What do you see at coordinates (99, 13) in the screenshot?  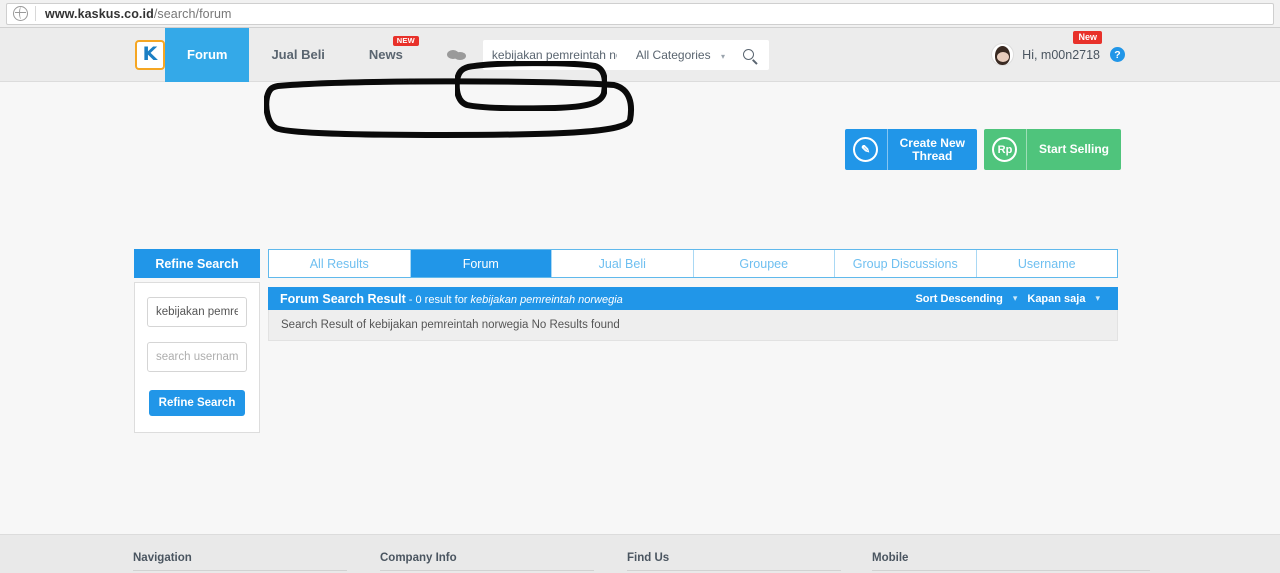 I see `url-domain: www.kaskus.co.id` at bounding box center [99, 13].